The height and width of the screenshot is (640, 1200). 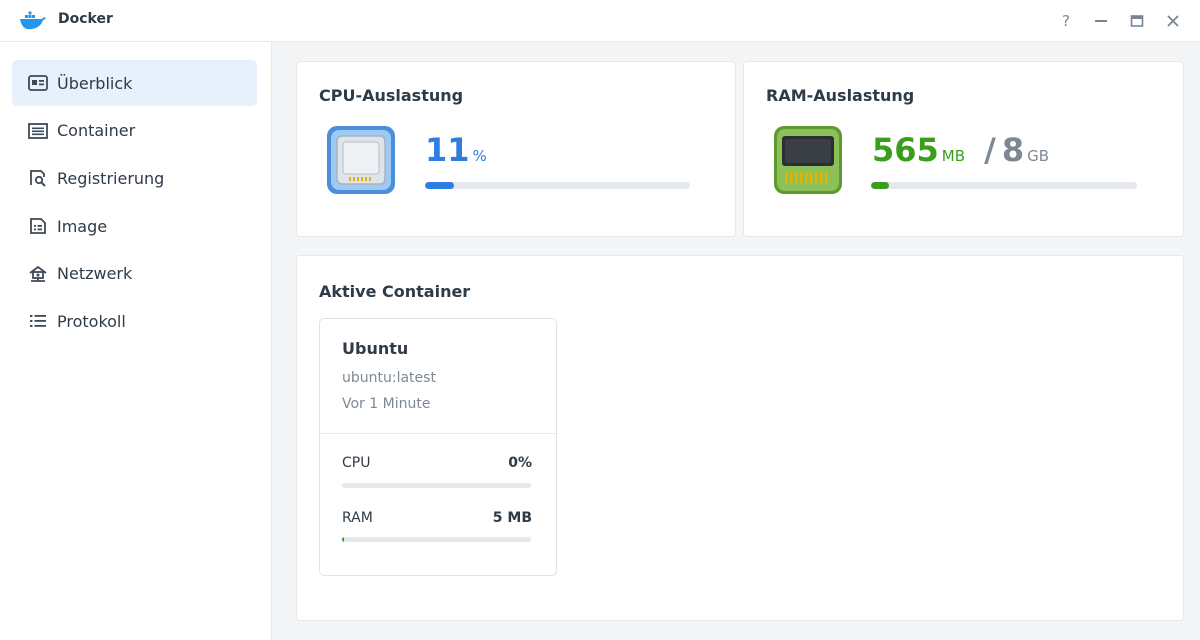 What do you see at coordinates (438, 433) in the screenshot?
I see `container-divider` at bounding box center [438, 433].